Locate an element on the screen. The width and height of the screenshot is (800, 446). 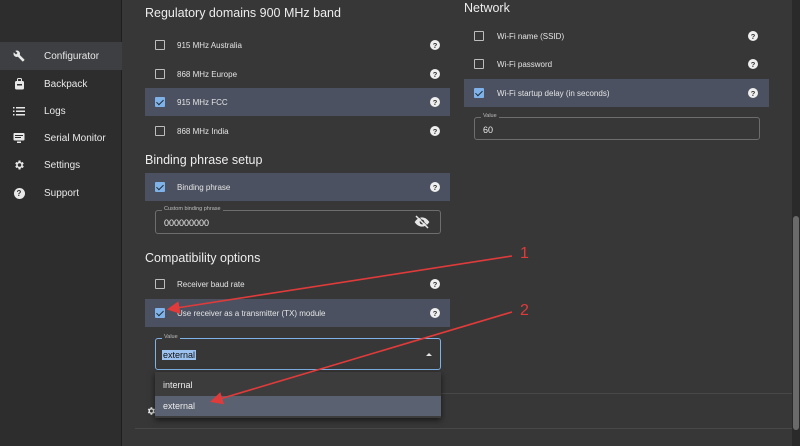
sidebar-item-label: Backpack is located at coordinates (66, 84).